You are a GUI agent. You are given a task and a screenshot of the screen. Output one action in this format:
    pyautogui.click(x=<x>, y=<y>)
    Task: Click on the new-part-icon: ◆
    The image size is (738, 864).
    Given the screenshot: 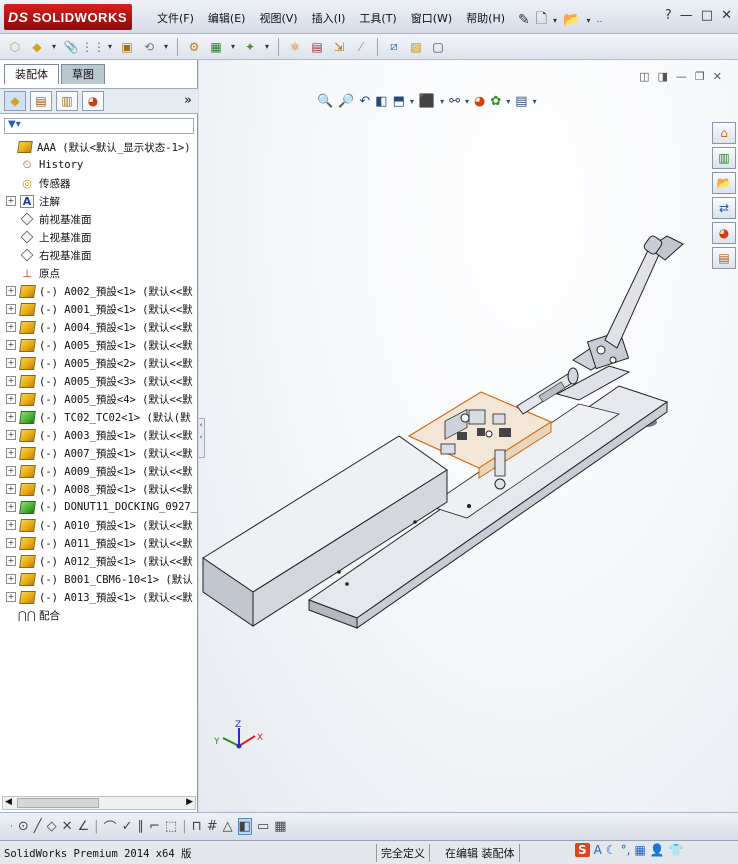 What is the action you would take?
    pyautogui.click(x=37, y=47)
    